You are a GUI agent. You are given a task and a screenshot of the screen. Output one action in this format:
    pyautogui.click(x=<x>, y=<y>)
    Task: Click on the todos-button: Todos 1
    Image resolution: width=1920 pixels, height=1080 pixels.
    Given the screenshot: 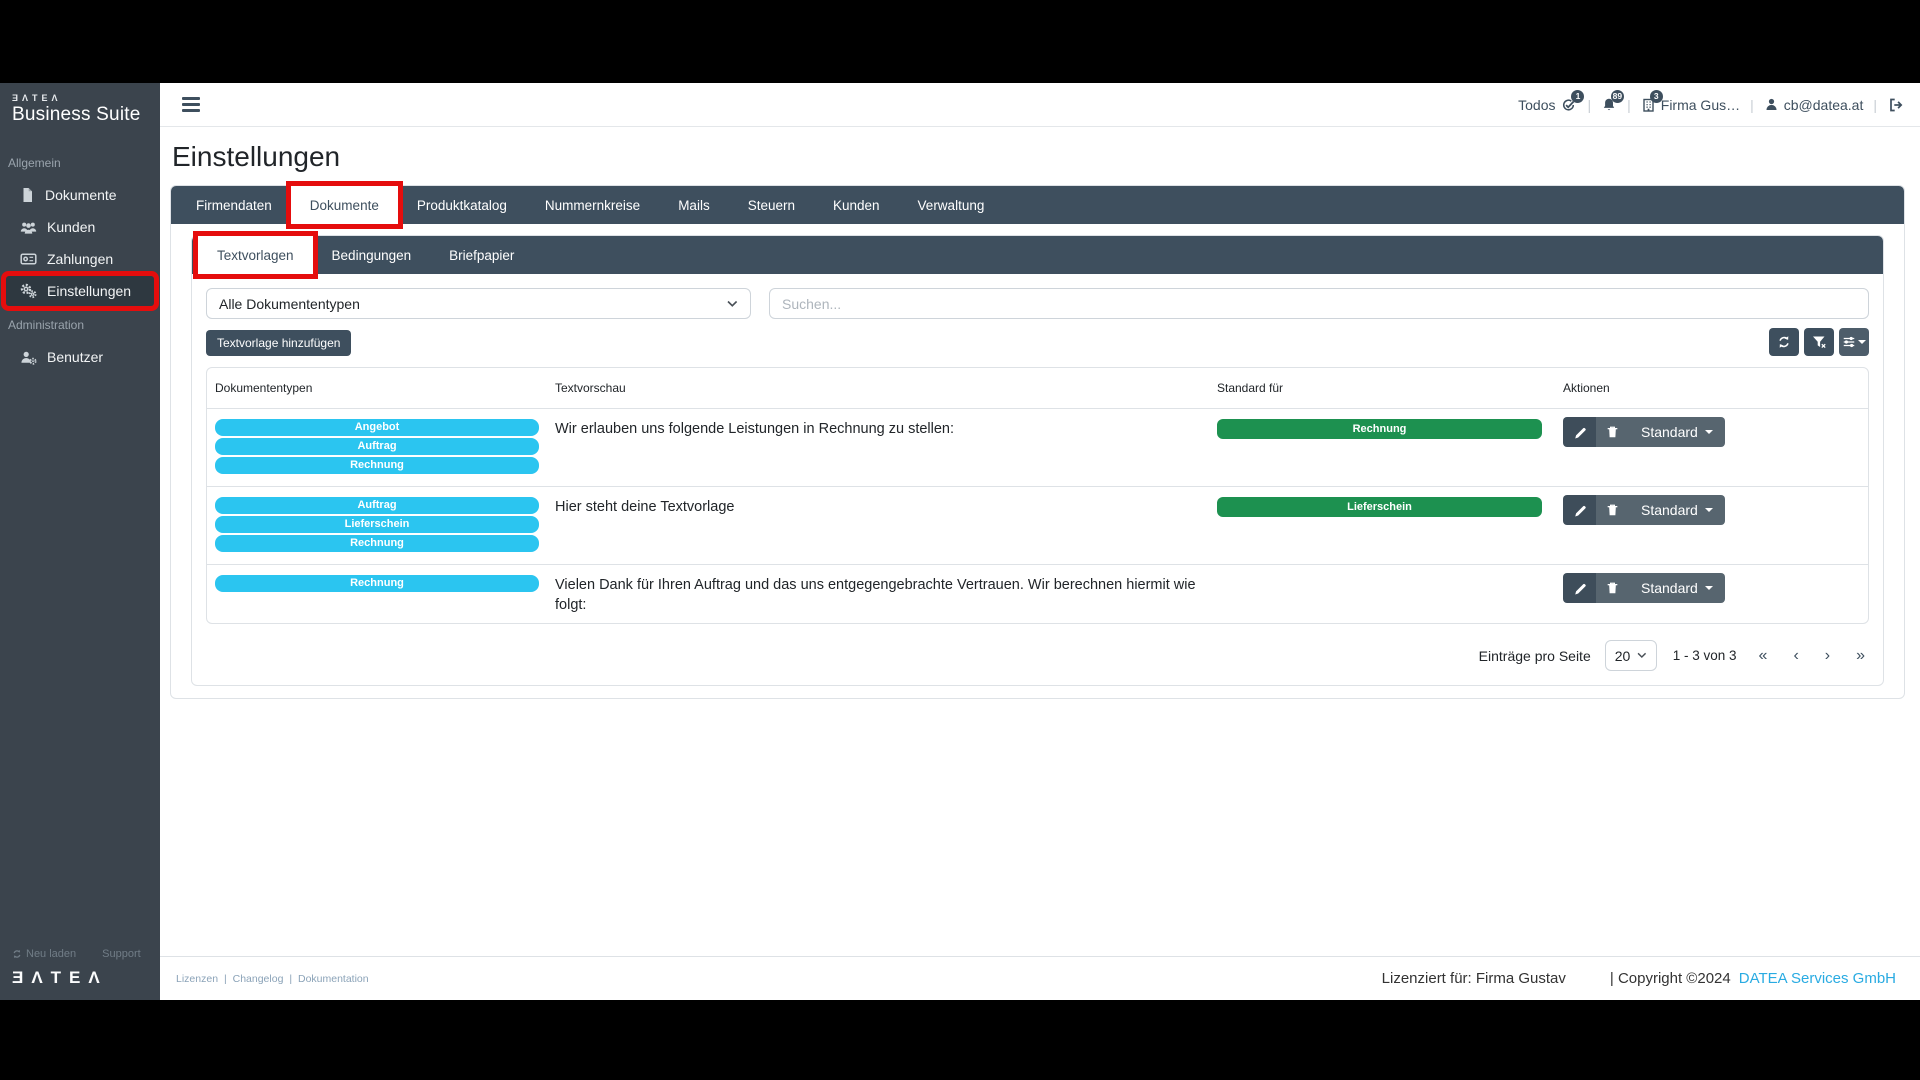 What is the action you would take?
    pyautogui.click(x=1551, y=101)
    